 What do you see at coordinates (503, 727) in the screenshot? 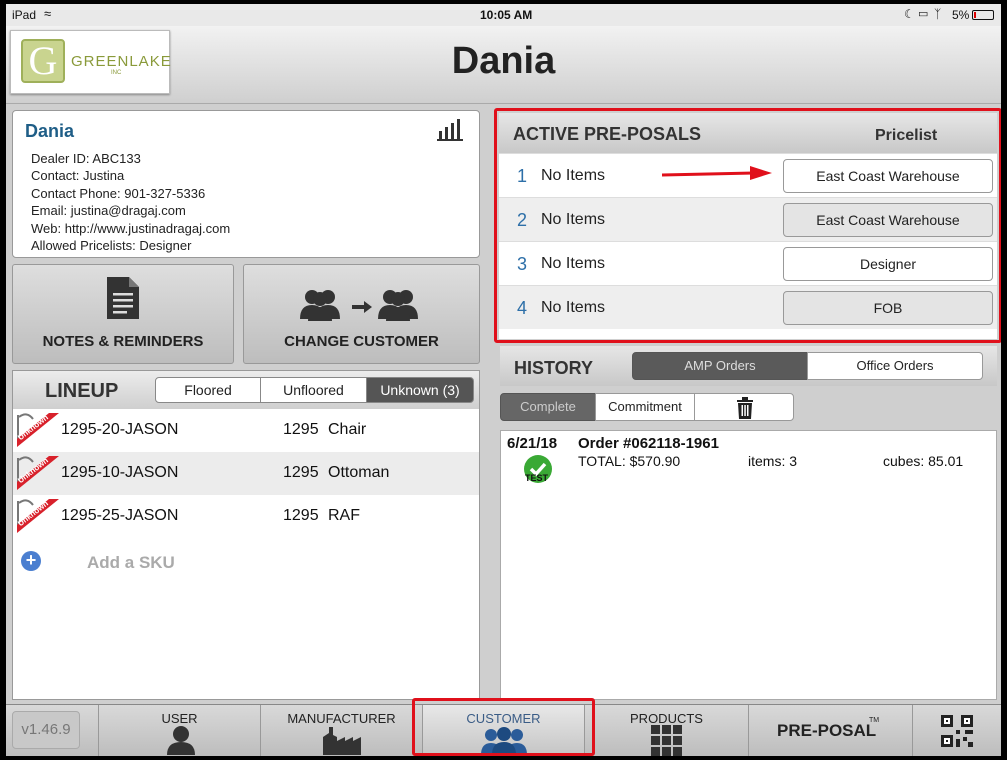
I see `customer-tab-highlight` at bounding box center [503, 727].